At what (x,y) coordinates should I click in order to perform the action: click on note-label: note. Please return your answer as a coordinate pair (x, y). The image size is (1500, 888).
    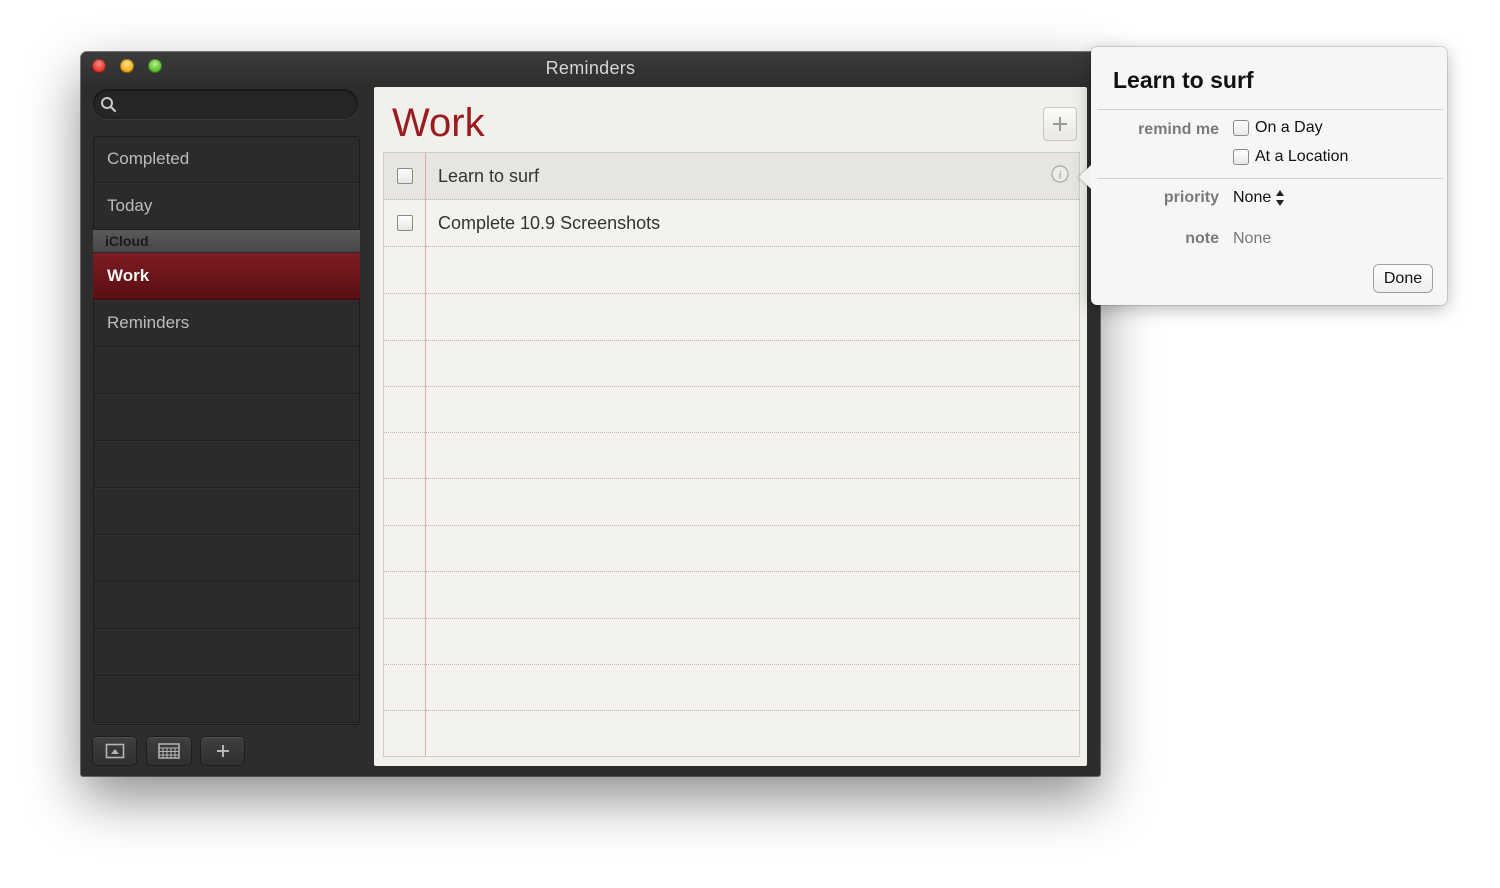
    Looking at the image, I should click on (1202, 238).